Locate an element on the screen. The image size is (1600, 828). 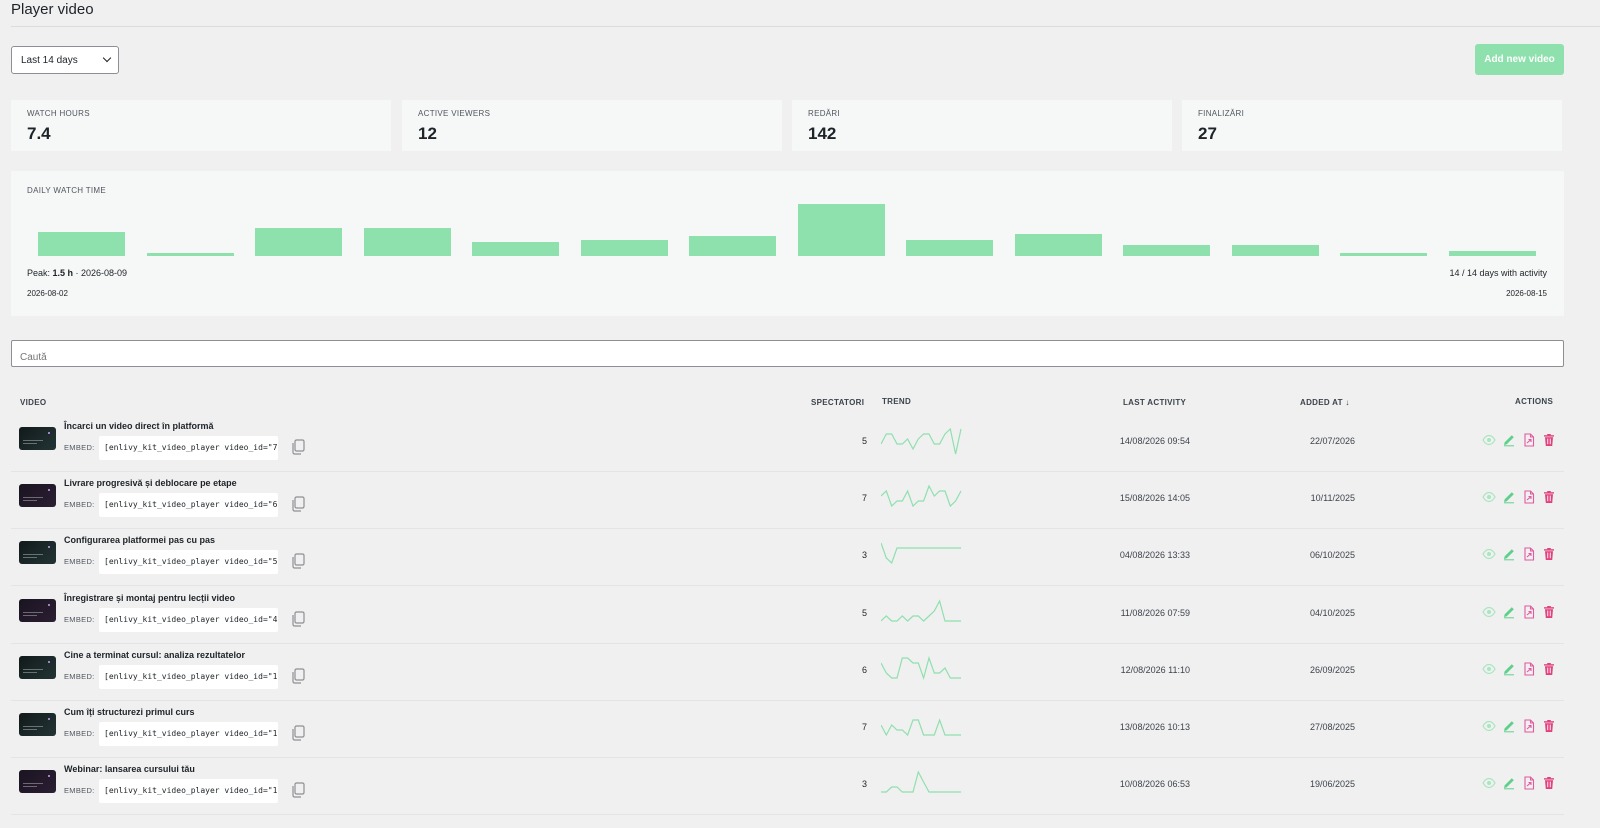
video-title: Livrare progresivă și deblocare pe etape is located at coordinates (150, 483).